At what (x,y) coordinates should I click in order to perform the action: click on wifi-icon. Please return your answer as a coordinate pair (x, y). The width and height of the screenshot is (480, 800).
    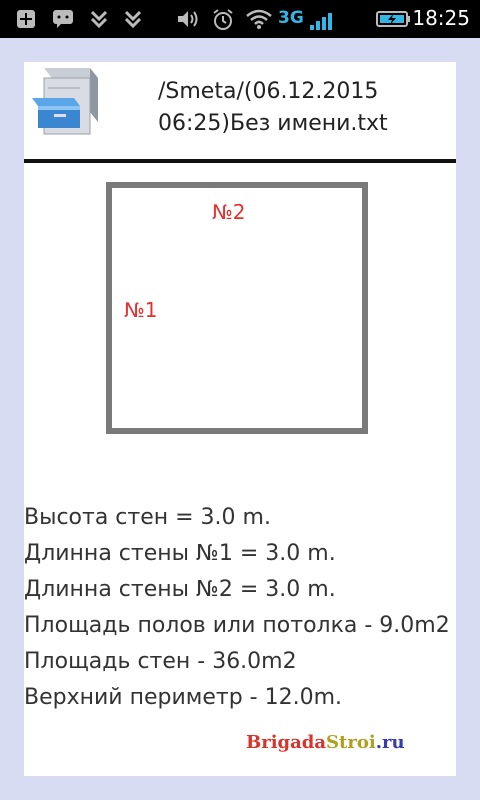
    Looking at the image, I should click on (259, 19).